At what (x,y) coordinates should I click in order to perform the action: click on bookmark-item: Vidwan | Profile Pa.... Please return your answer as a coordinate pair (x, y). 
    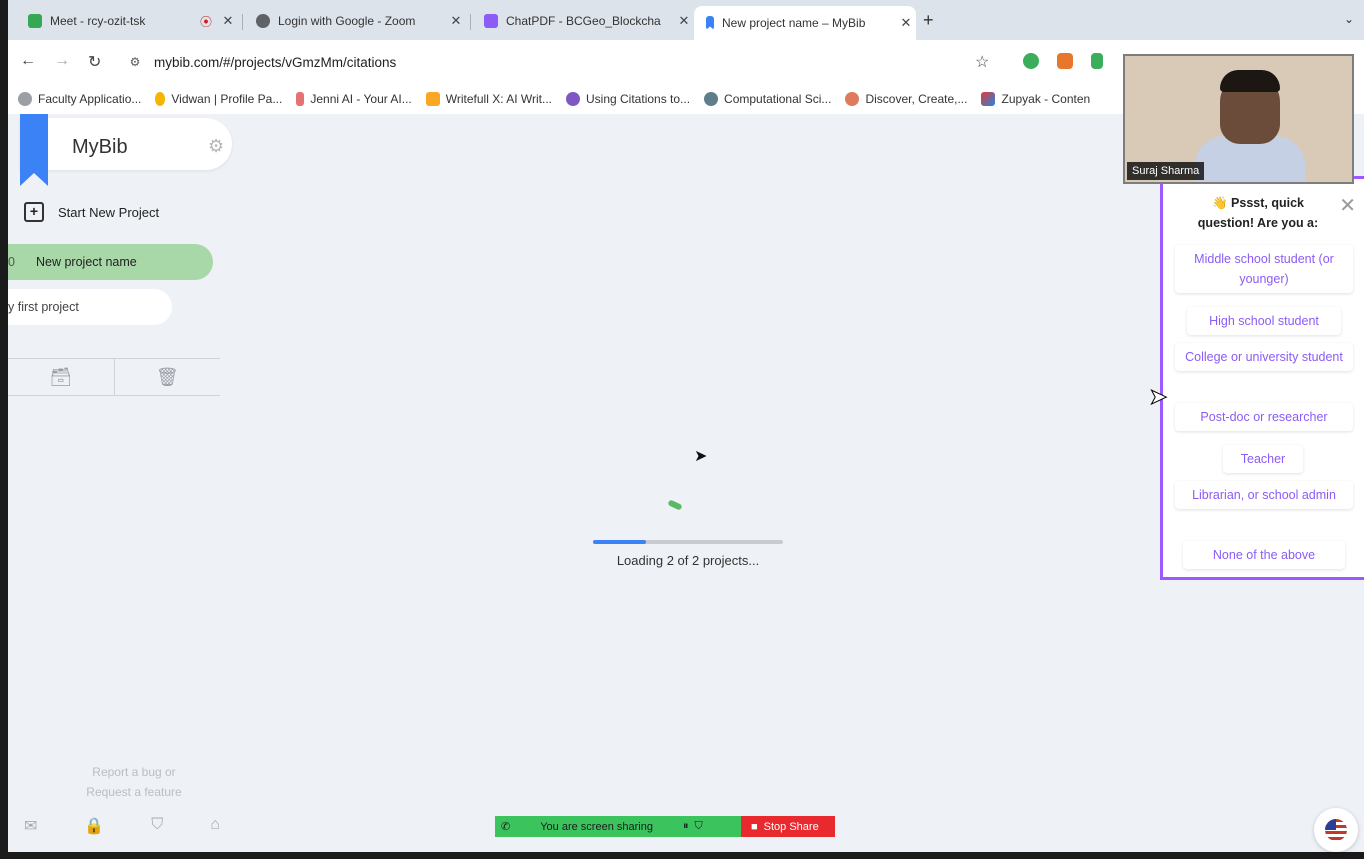
    Looking at the image, I should click on (218, 99).